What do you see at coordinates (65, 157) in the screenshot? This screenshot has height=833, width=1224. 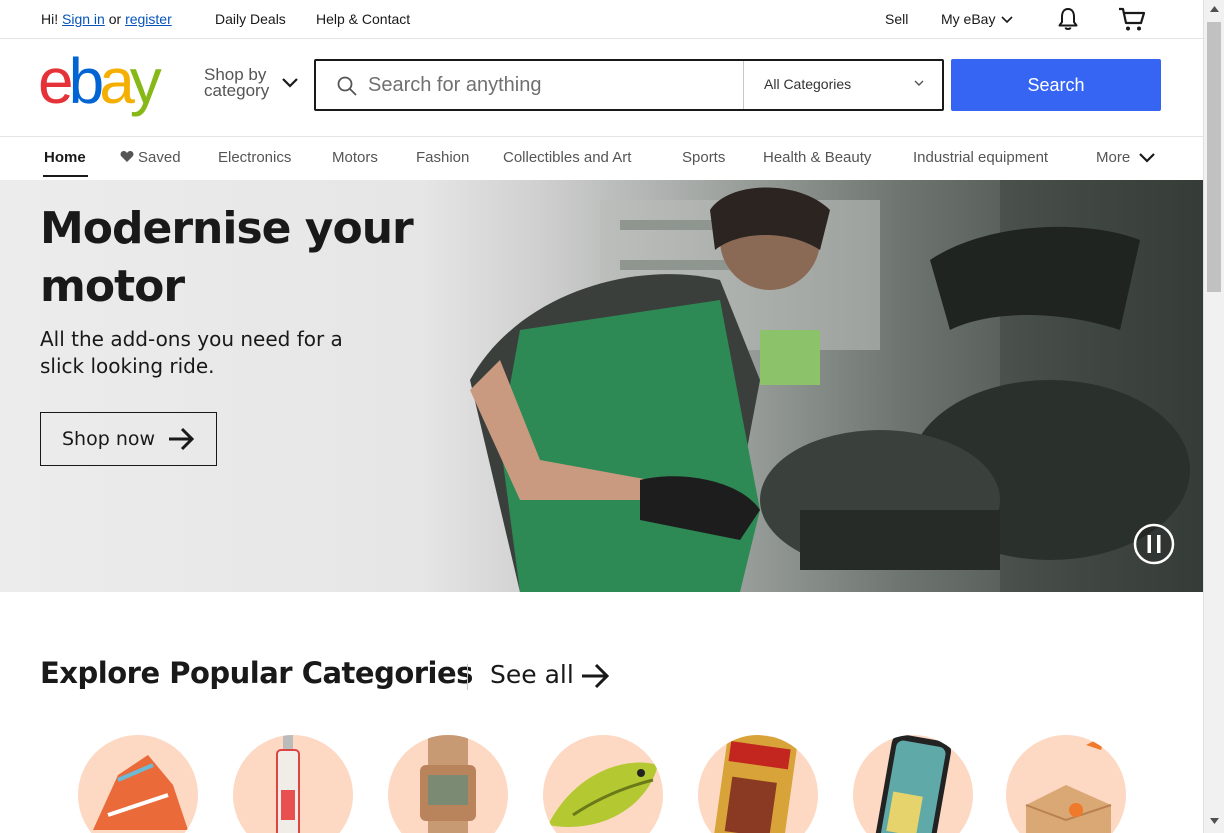 I see `nav-item-home: Home` at bounding box center [65, 157].